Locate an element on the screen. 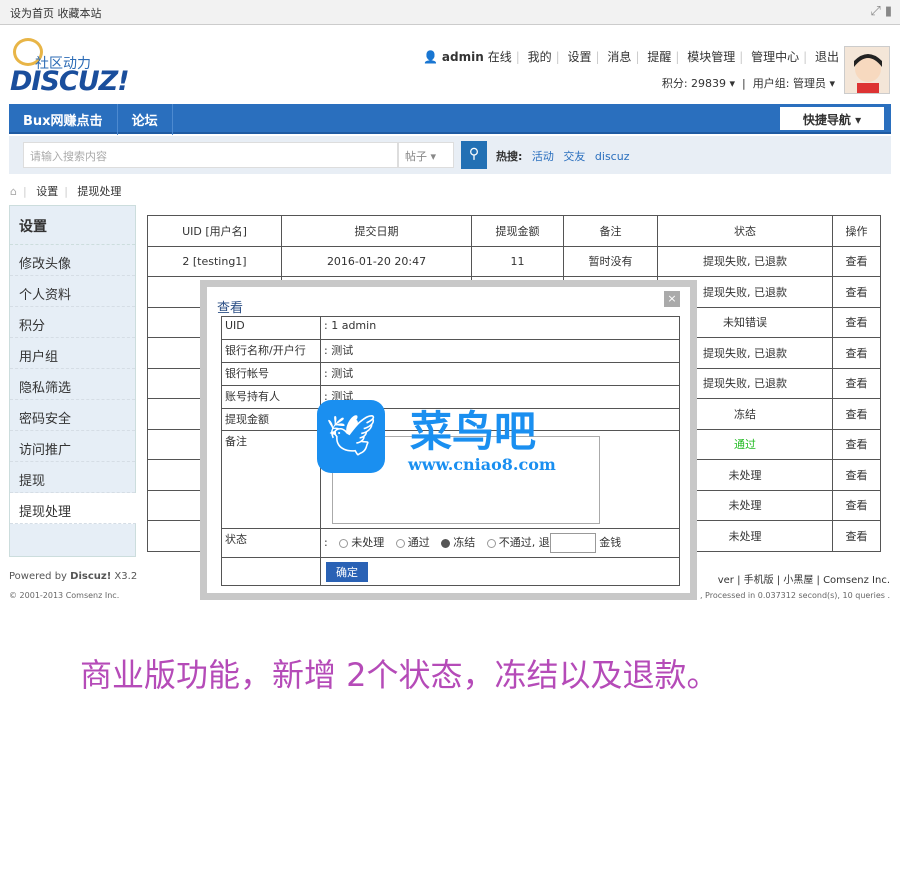  nav-forum: 论坛 is located at coordinates (145, 119).